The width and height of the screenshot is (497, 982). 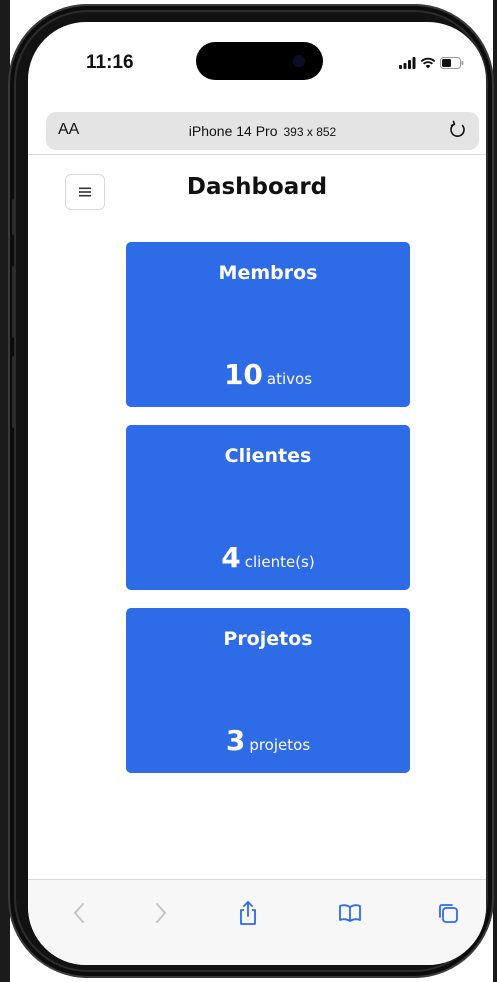 I want to click on back-icon, so click(x=79, y=913).